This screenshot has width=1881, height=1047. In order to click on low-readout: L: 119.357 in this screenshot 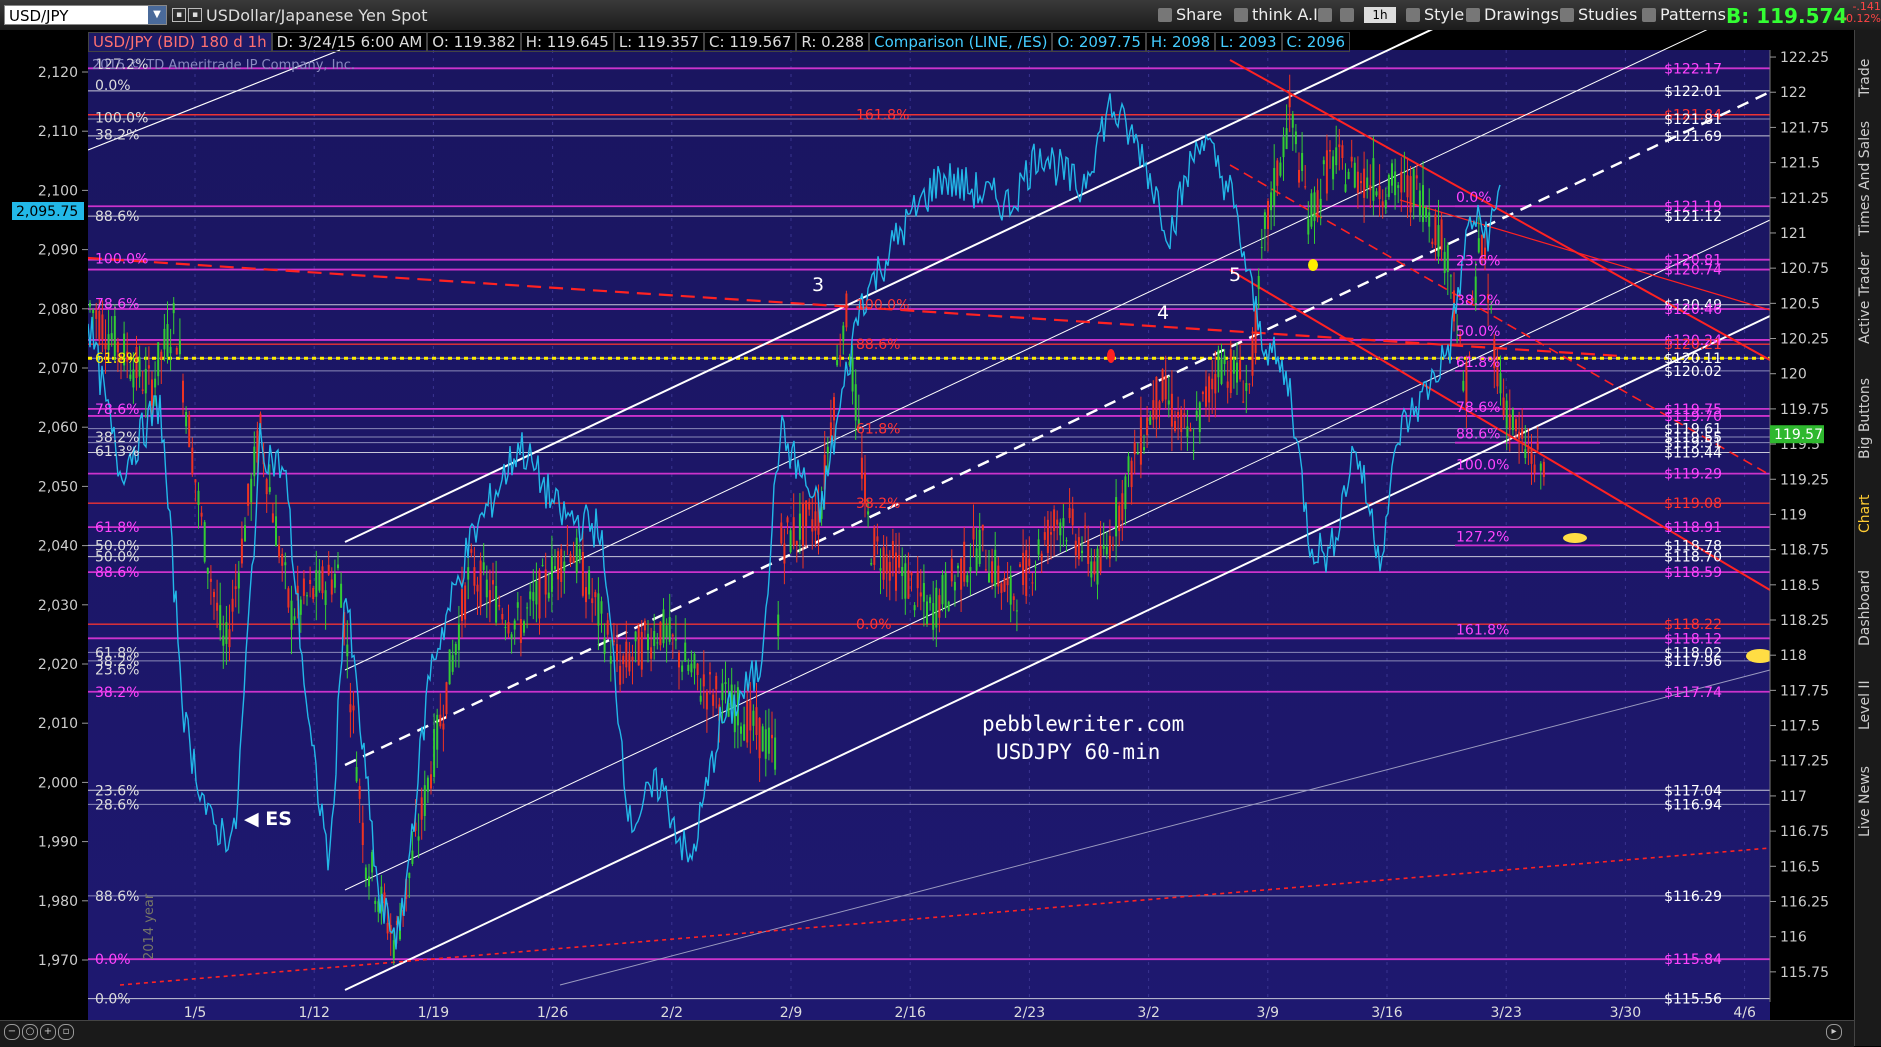, I will do `click(659, 42)`.